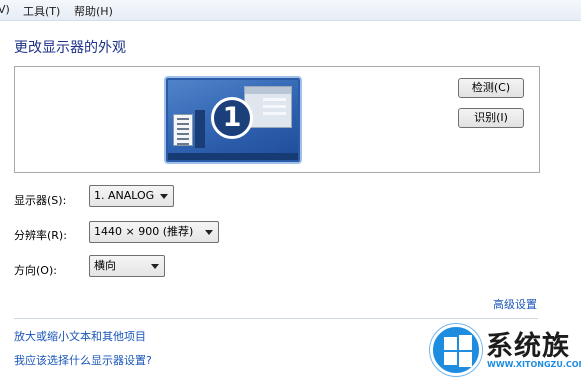  Describe the element at coordinates (456, 350) in the screenshot. I see `windows-logo-icon` at that location.